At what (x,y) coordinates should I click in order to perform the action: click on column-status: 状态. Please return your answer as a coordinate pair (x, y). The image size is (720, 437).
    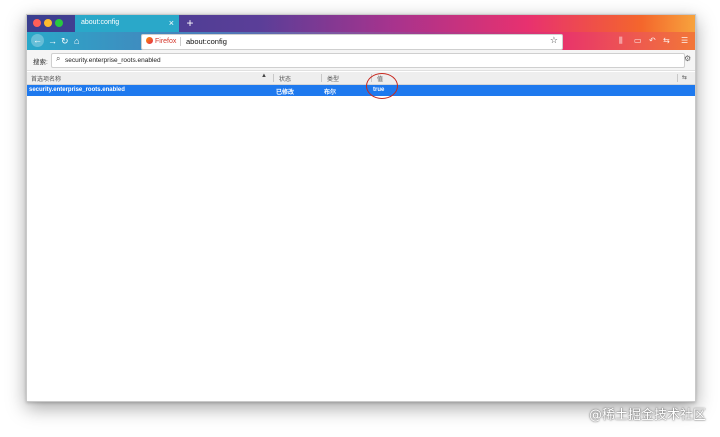
    Looking at the image, I should click on (285, 78).